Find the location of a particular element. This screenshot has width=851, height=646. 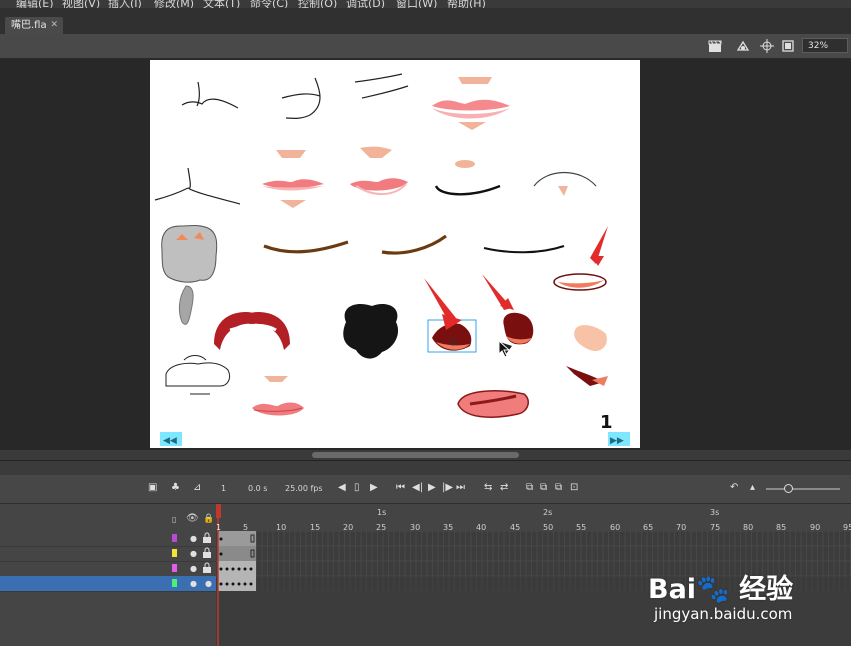

menu-edit: 编辑(E) is located at coordinates (35, 4).